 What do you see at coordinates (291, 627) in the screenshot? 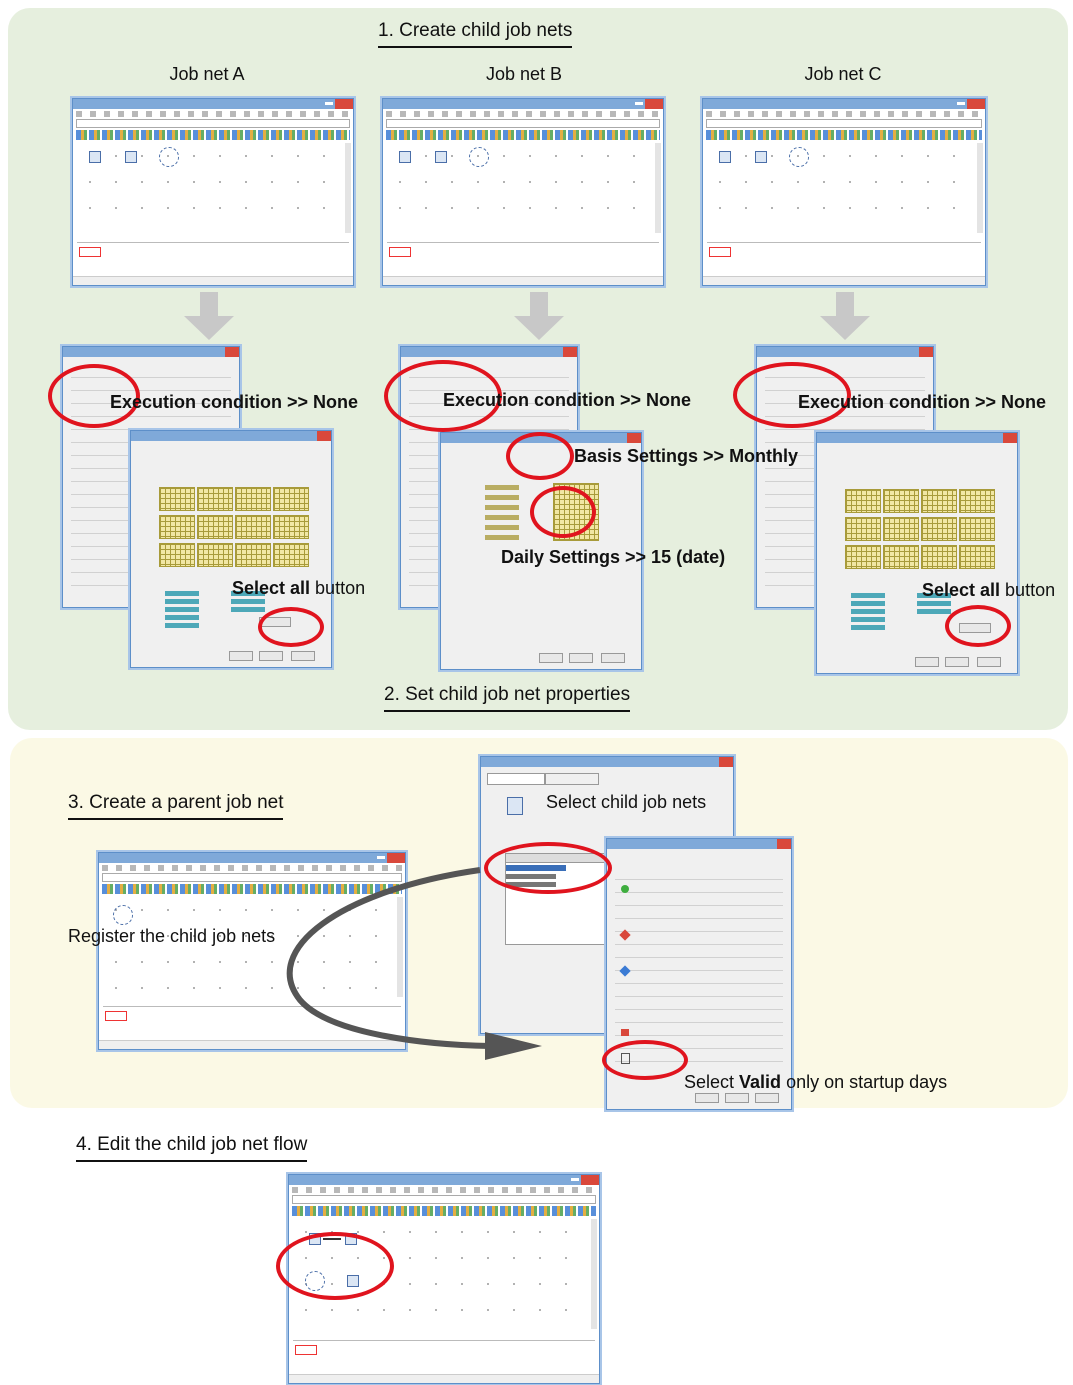
I see `highlight-select-all-a` at bounding box center [291, 627].